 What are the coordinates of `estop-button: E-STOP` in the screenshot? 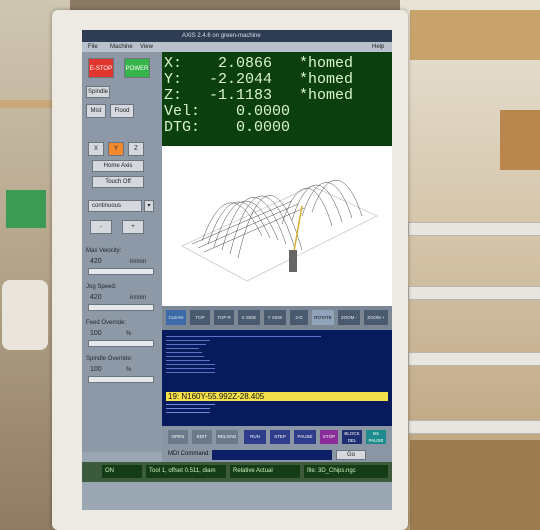 It's located at (101, 68).